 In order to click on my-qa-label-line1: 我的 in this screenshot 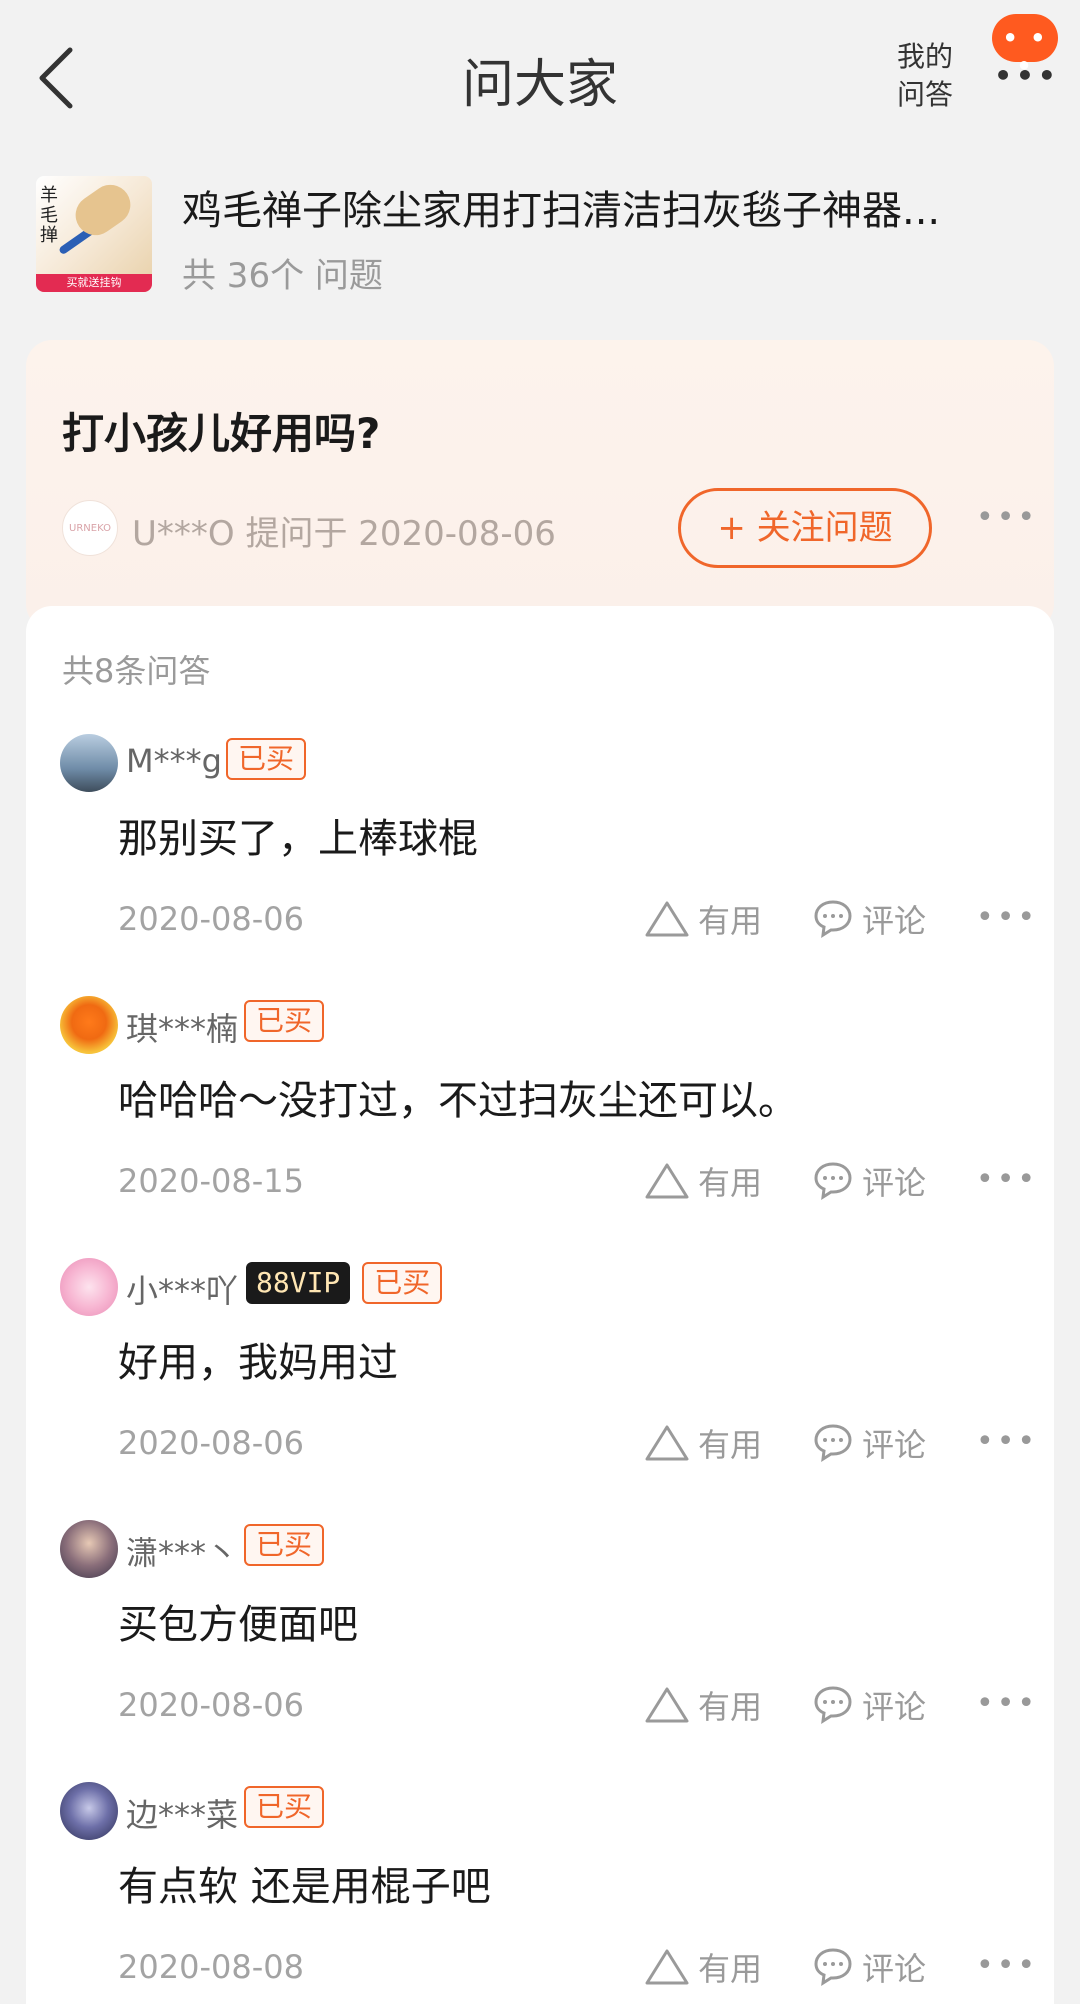, I will do `click(924, 56)`.